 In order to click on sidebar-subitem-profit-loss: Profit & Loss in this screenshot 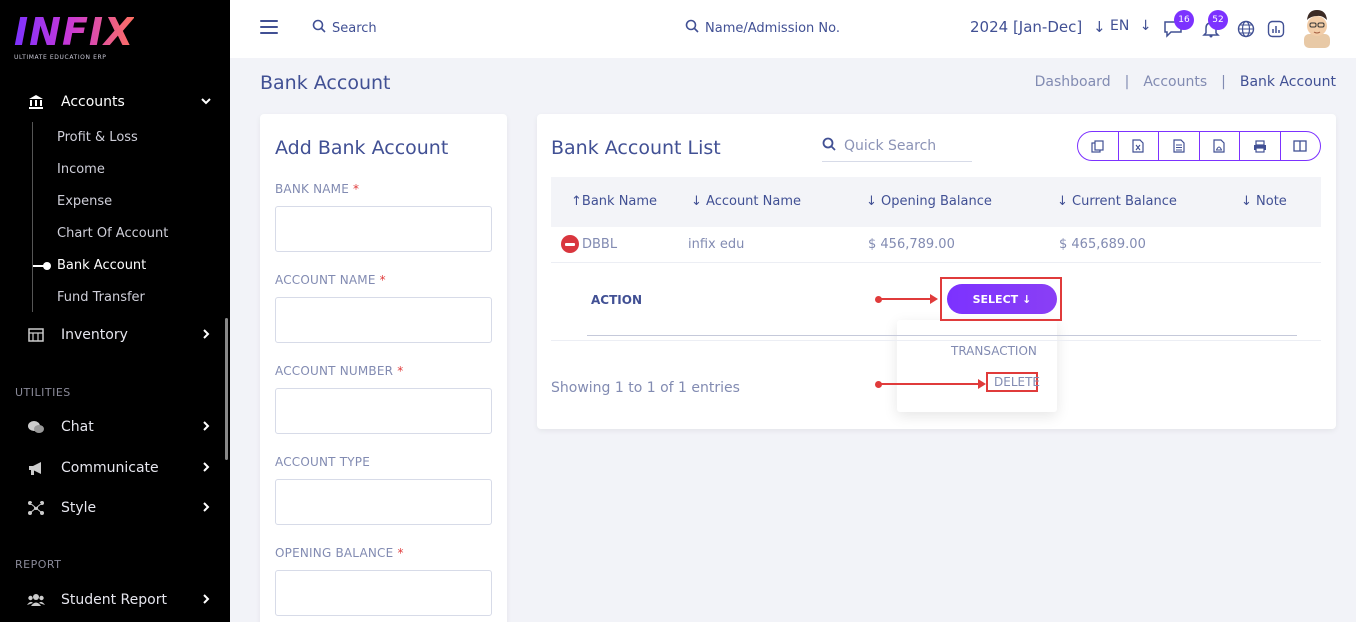, I will do `click(97, 137)`.